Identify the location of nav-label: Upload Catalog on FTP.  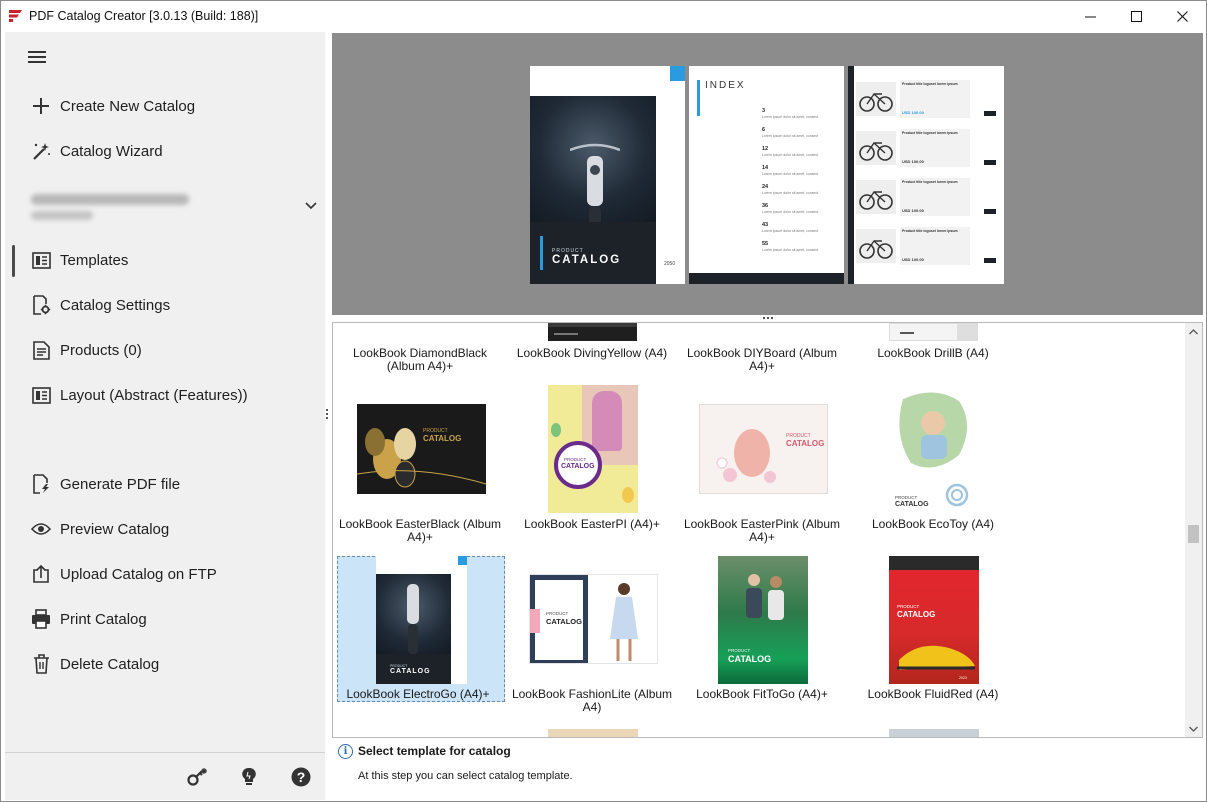
(138, 574).